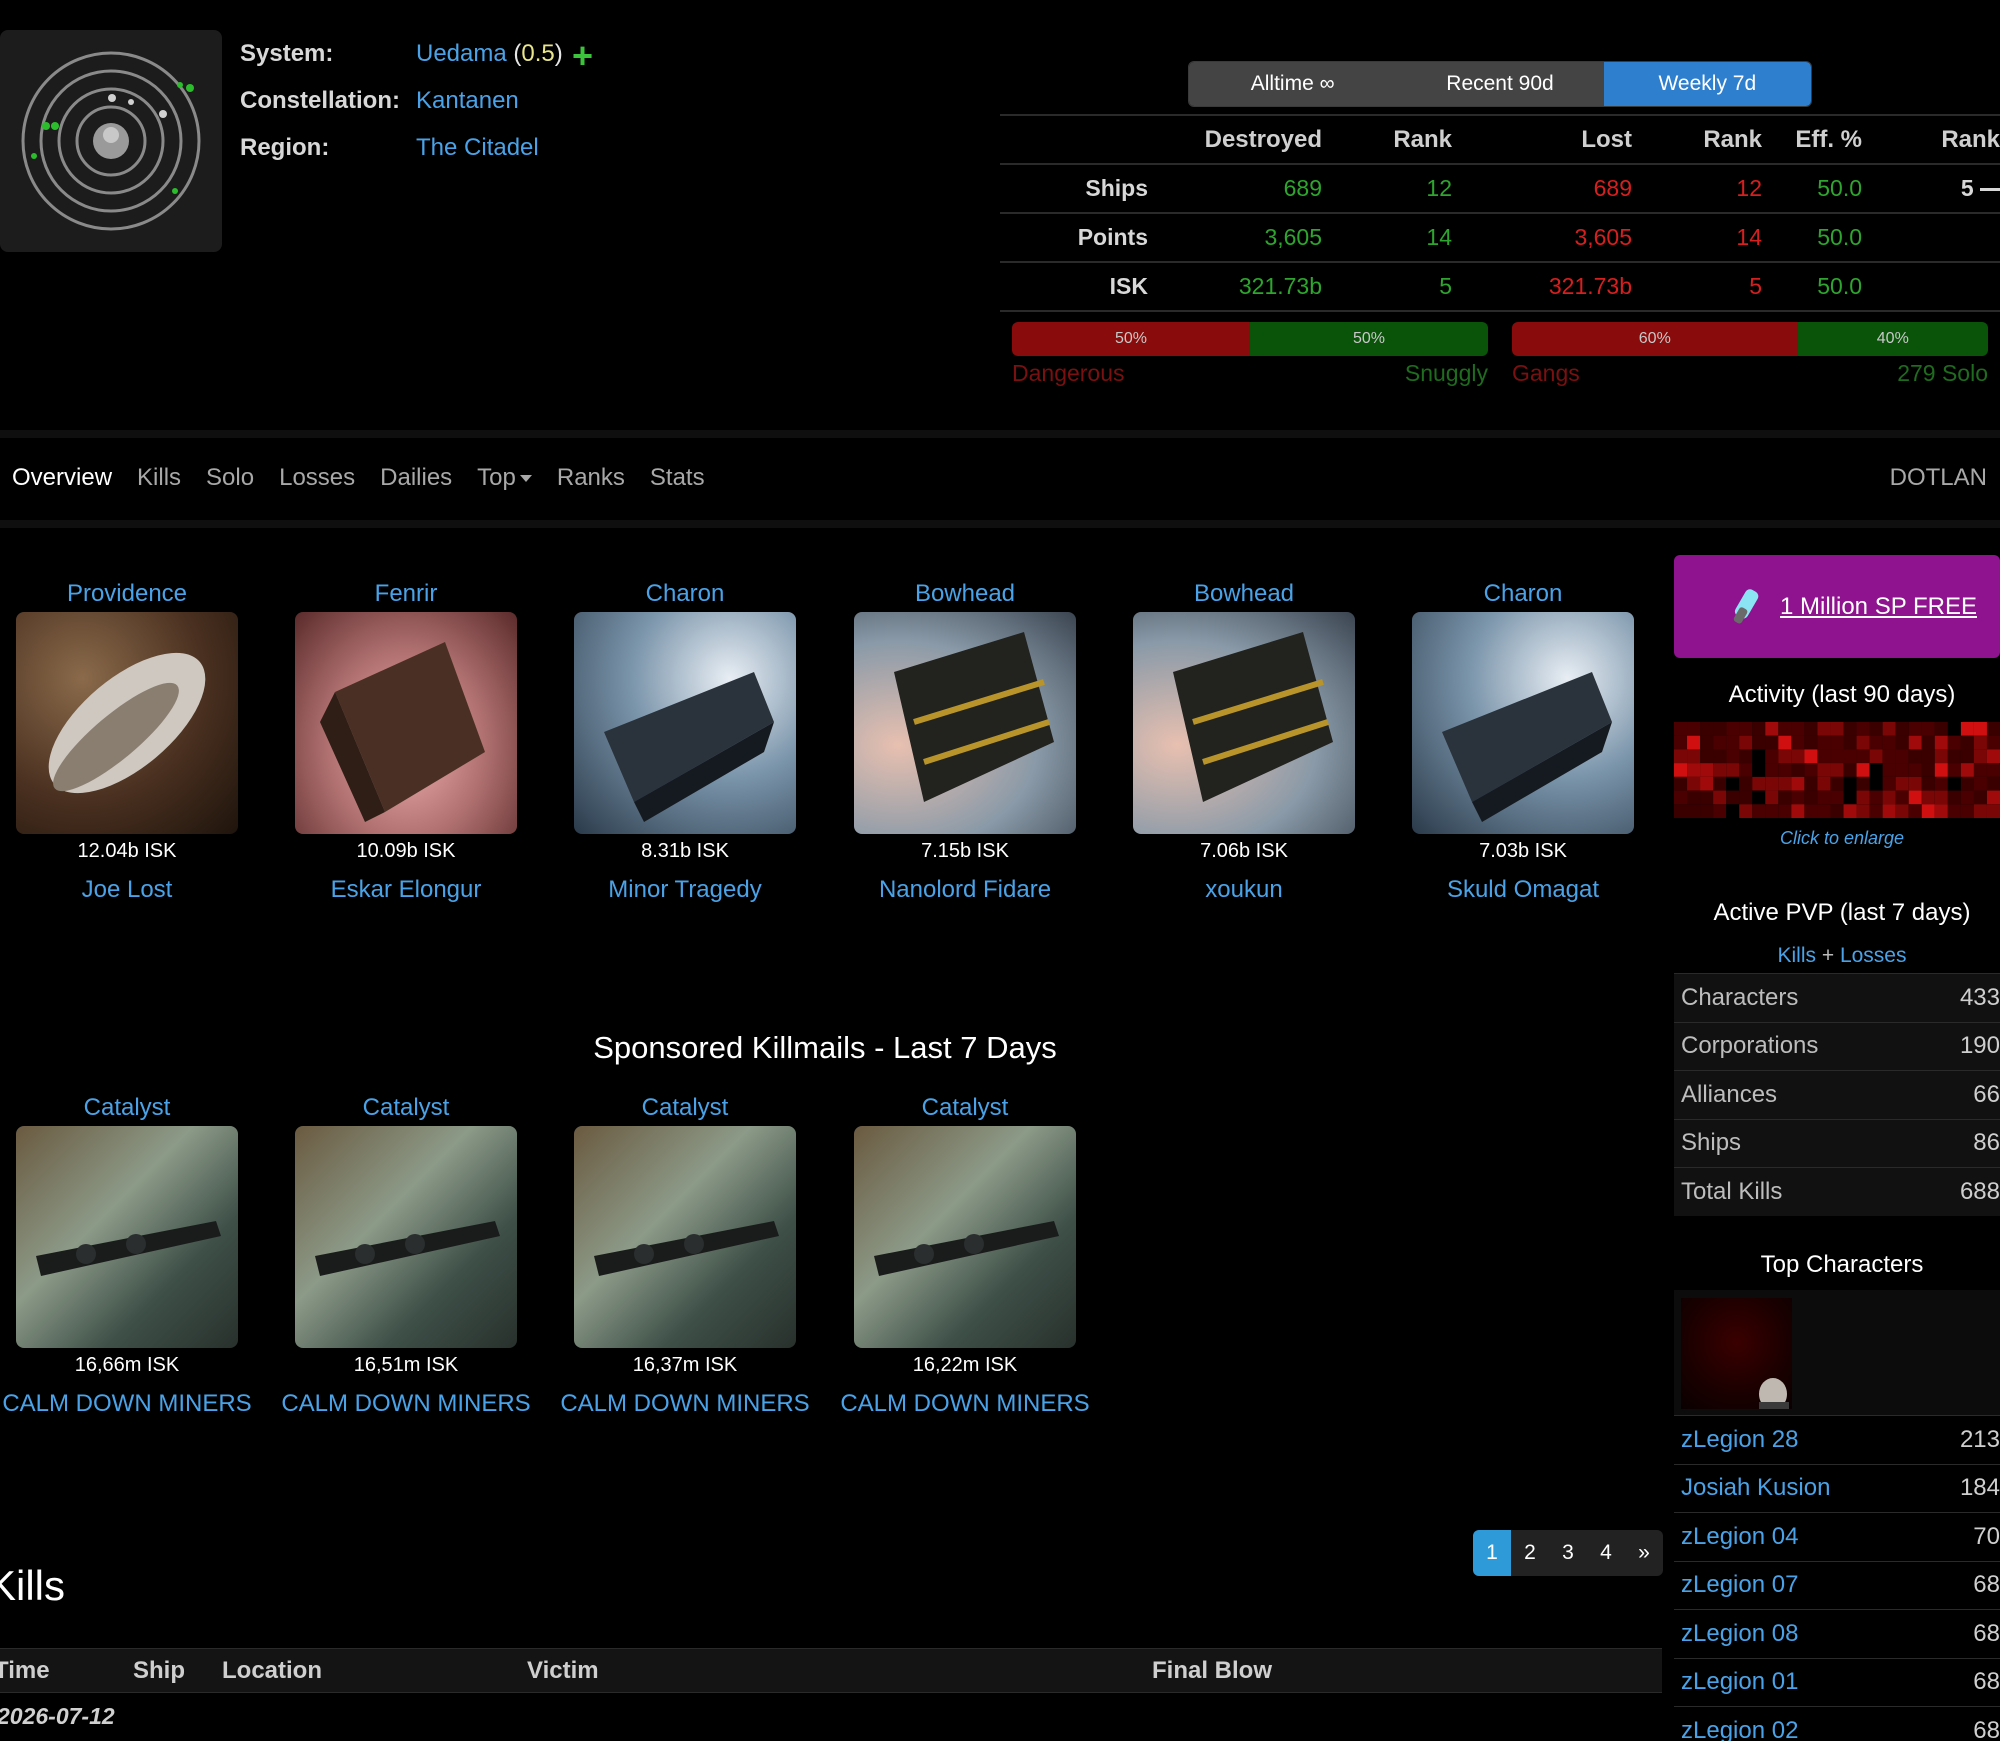  Describe the element at coordinates (1799, 1633) in the screenshot. I see `character-link: zLegion 08` at that location.